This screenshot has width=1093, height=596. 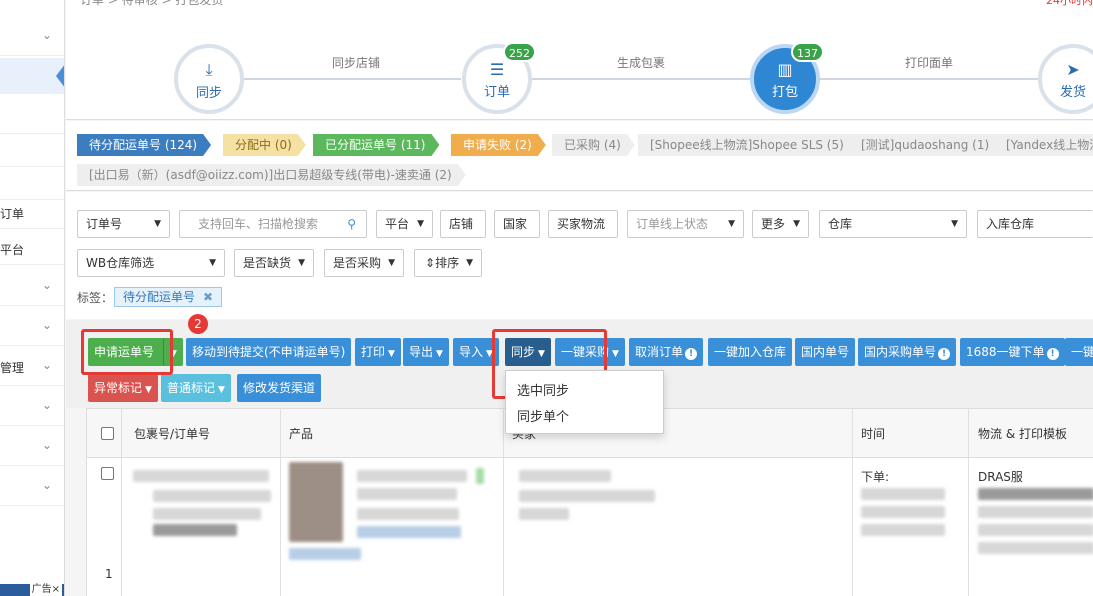 I want to click on wb-warehouse-select: WB仓库筛选 ▼, so click(x=151, y=263).